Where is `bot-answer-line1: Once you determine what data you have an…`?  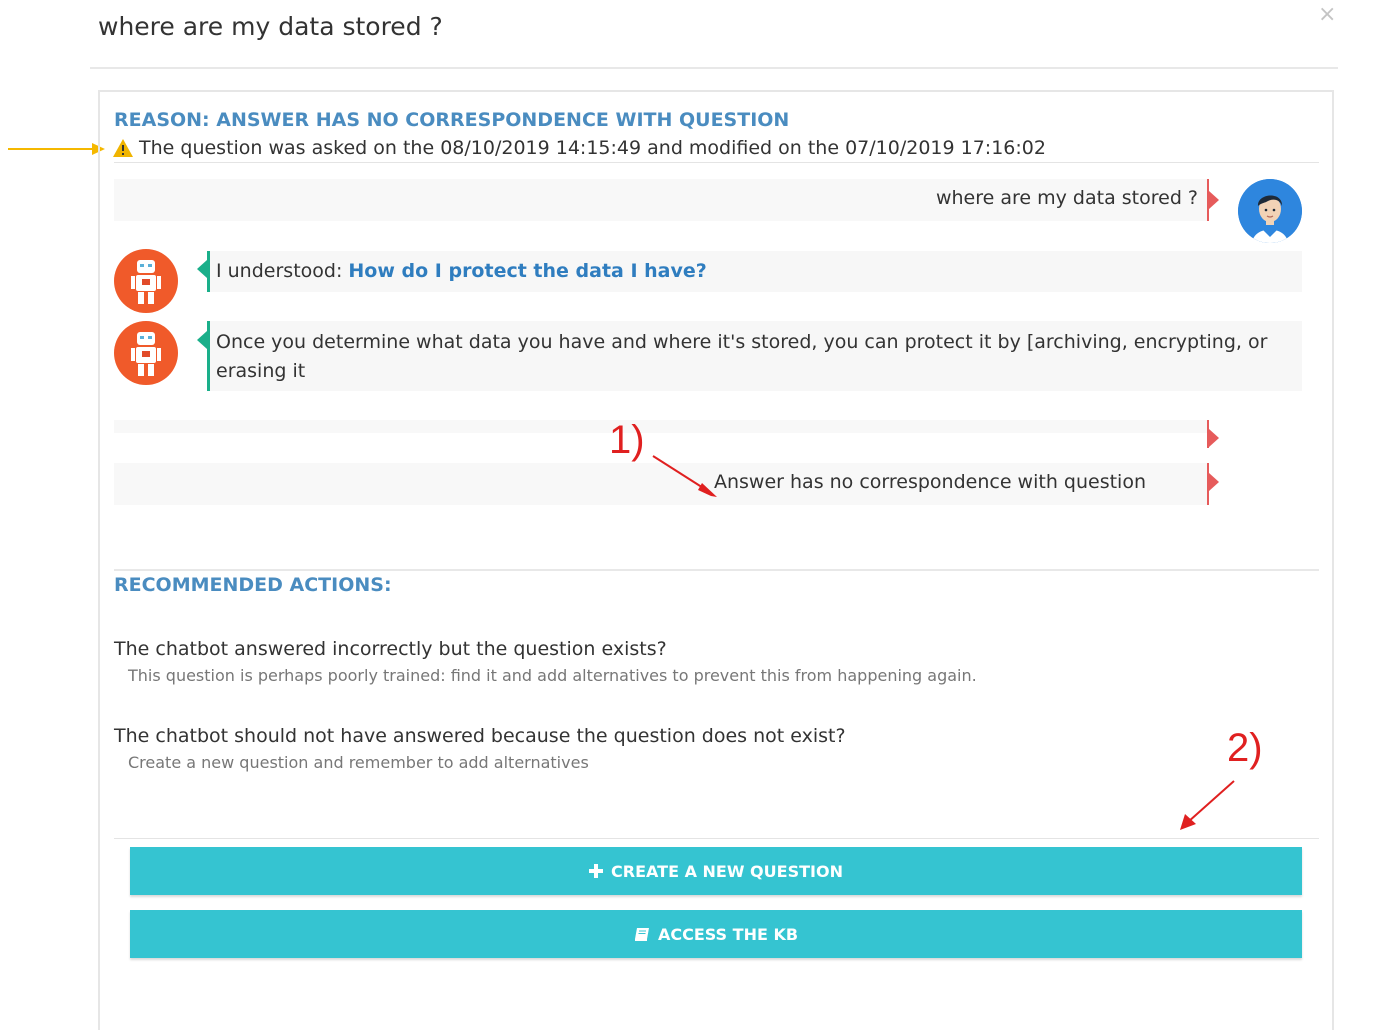 bot-answer-line1: Once you determine what data you have an… is located at coordinates (742, 342).